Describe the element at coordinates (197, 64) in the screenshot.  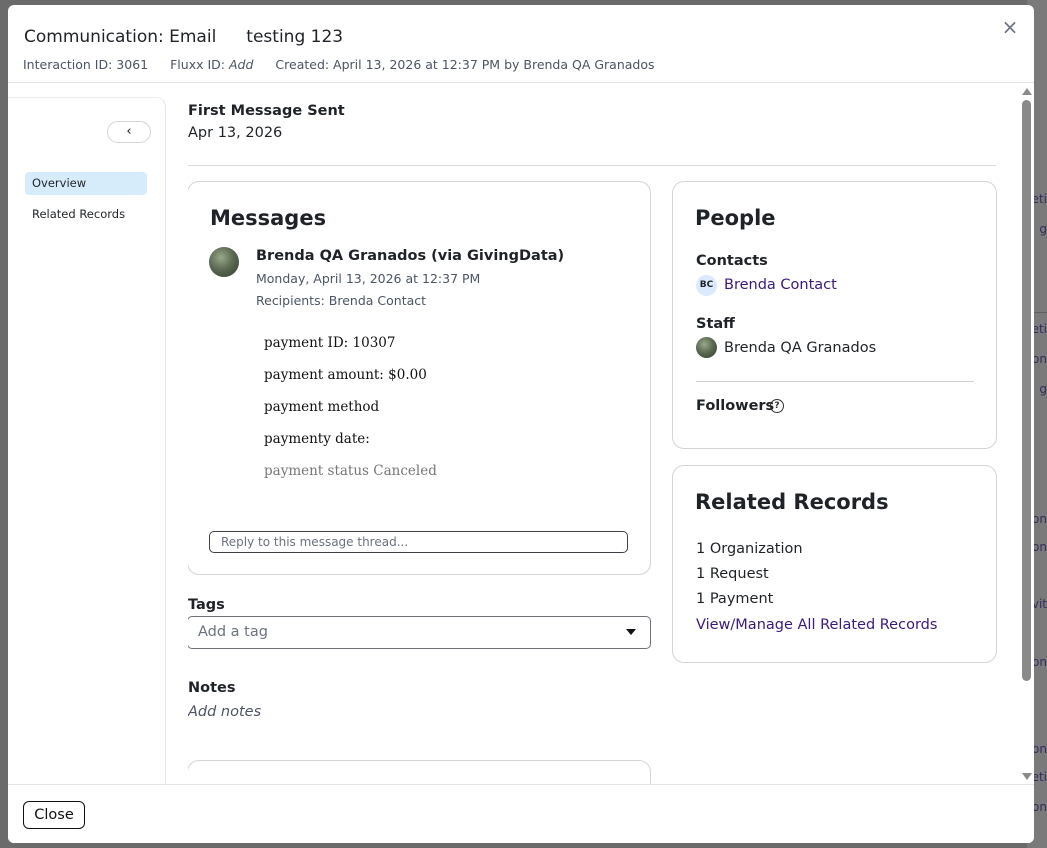
I see `fluxx-id-label: Fluxx ID:` at that location.